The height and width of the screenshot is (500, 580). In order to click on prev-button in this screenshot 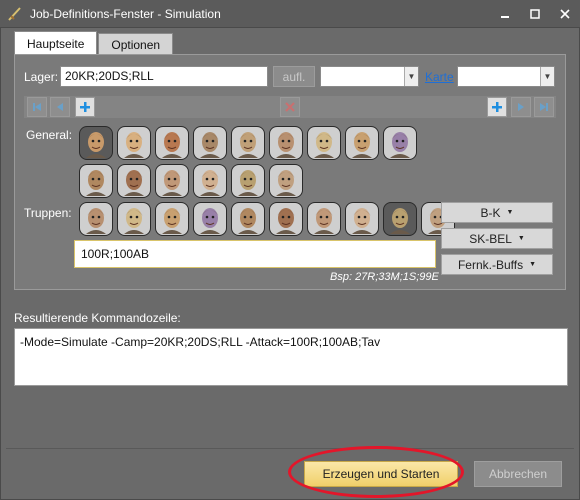, I will do `click(60, 107)`.